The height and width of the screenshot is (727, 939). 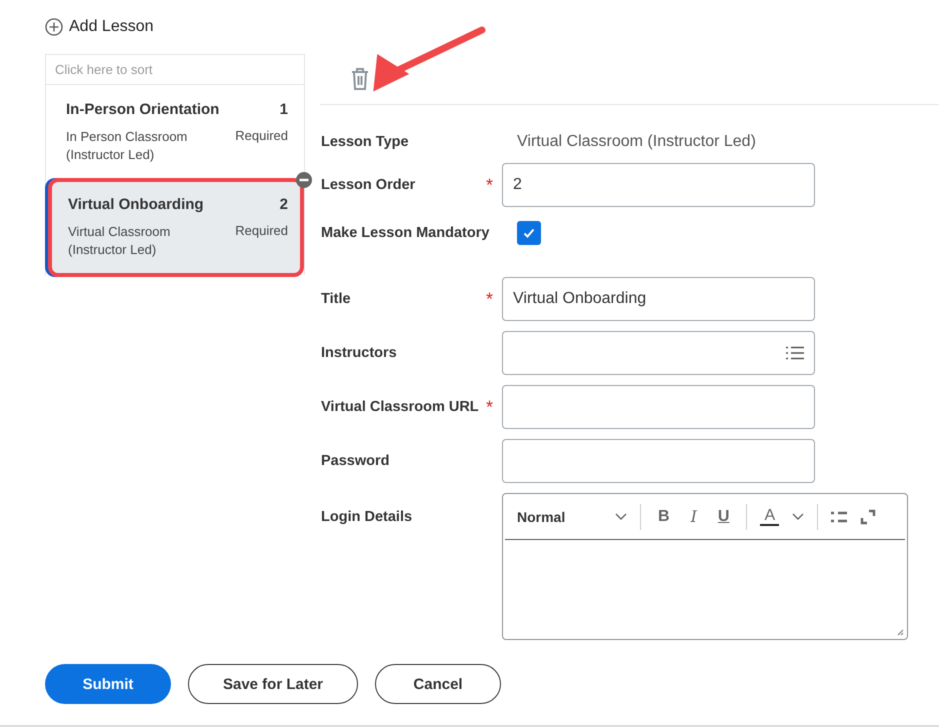 What do you see at coordinates (365, 142) in the screenshot?
I see `field-label: Lesson Type` at bounding box center [365, 142].